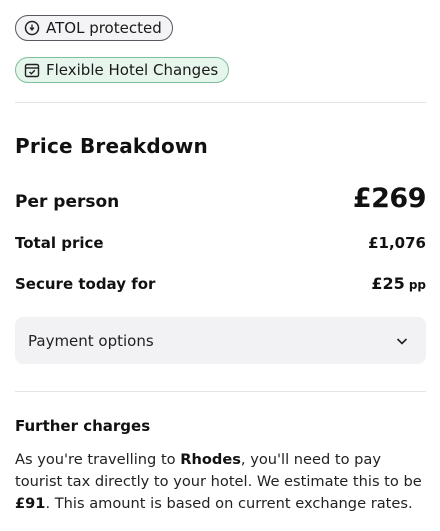 The image size is (440, 531). Describe the element at coordinates (30, 503) in the screenshot. I see `tourist-tax-amount: £91` at that location.